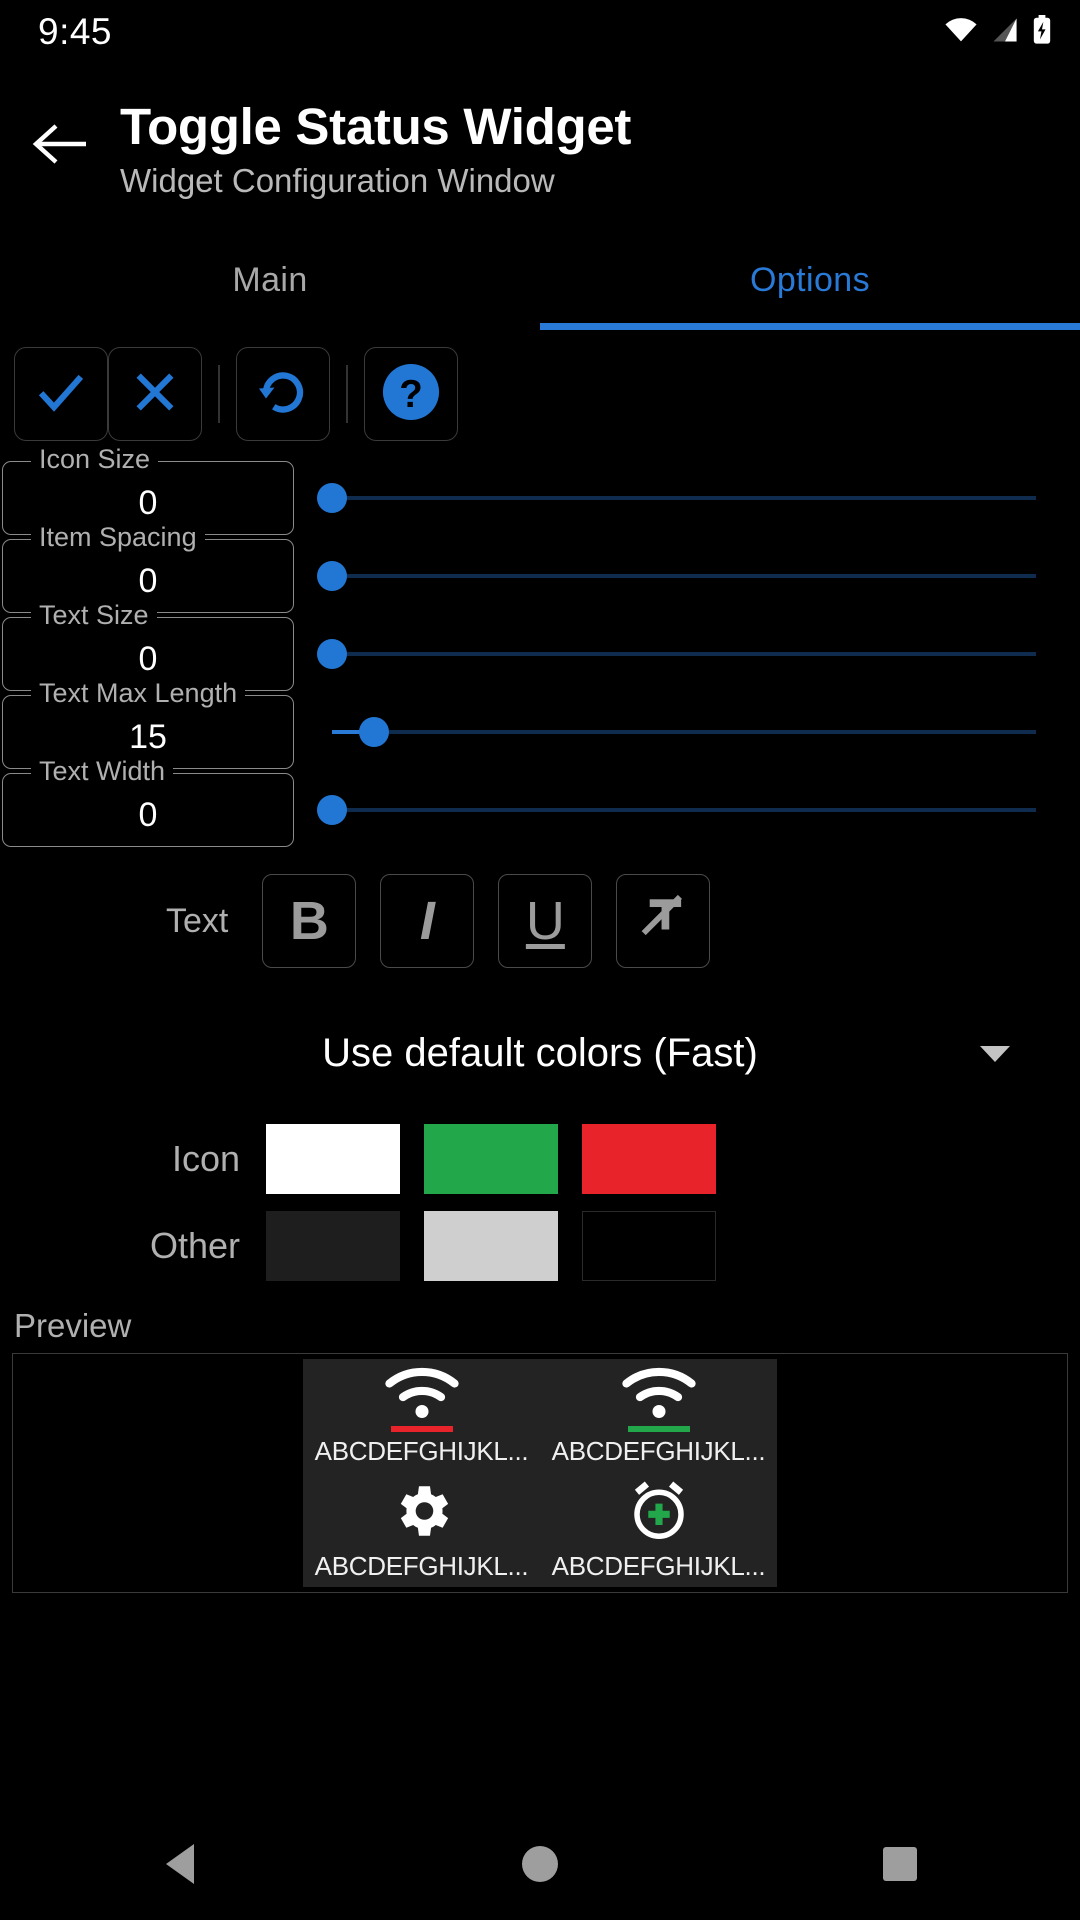 This screenshot has height=1920, width=1080. I want to click on color-row-other: Other, so click(540, 1245).